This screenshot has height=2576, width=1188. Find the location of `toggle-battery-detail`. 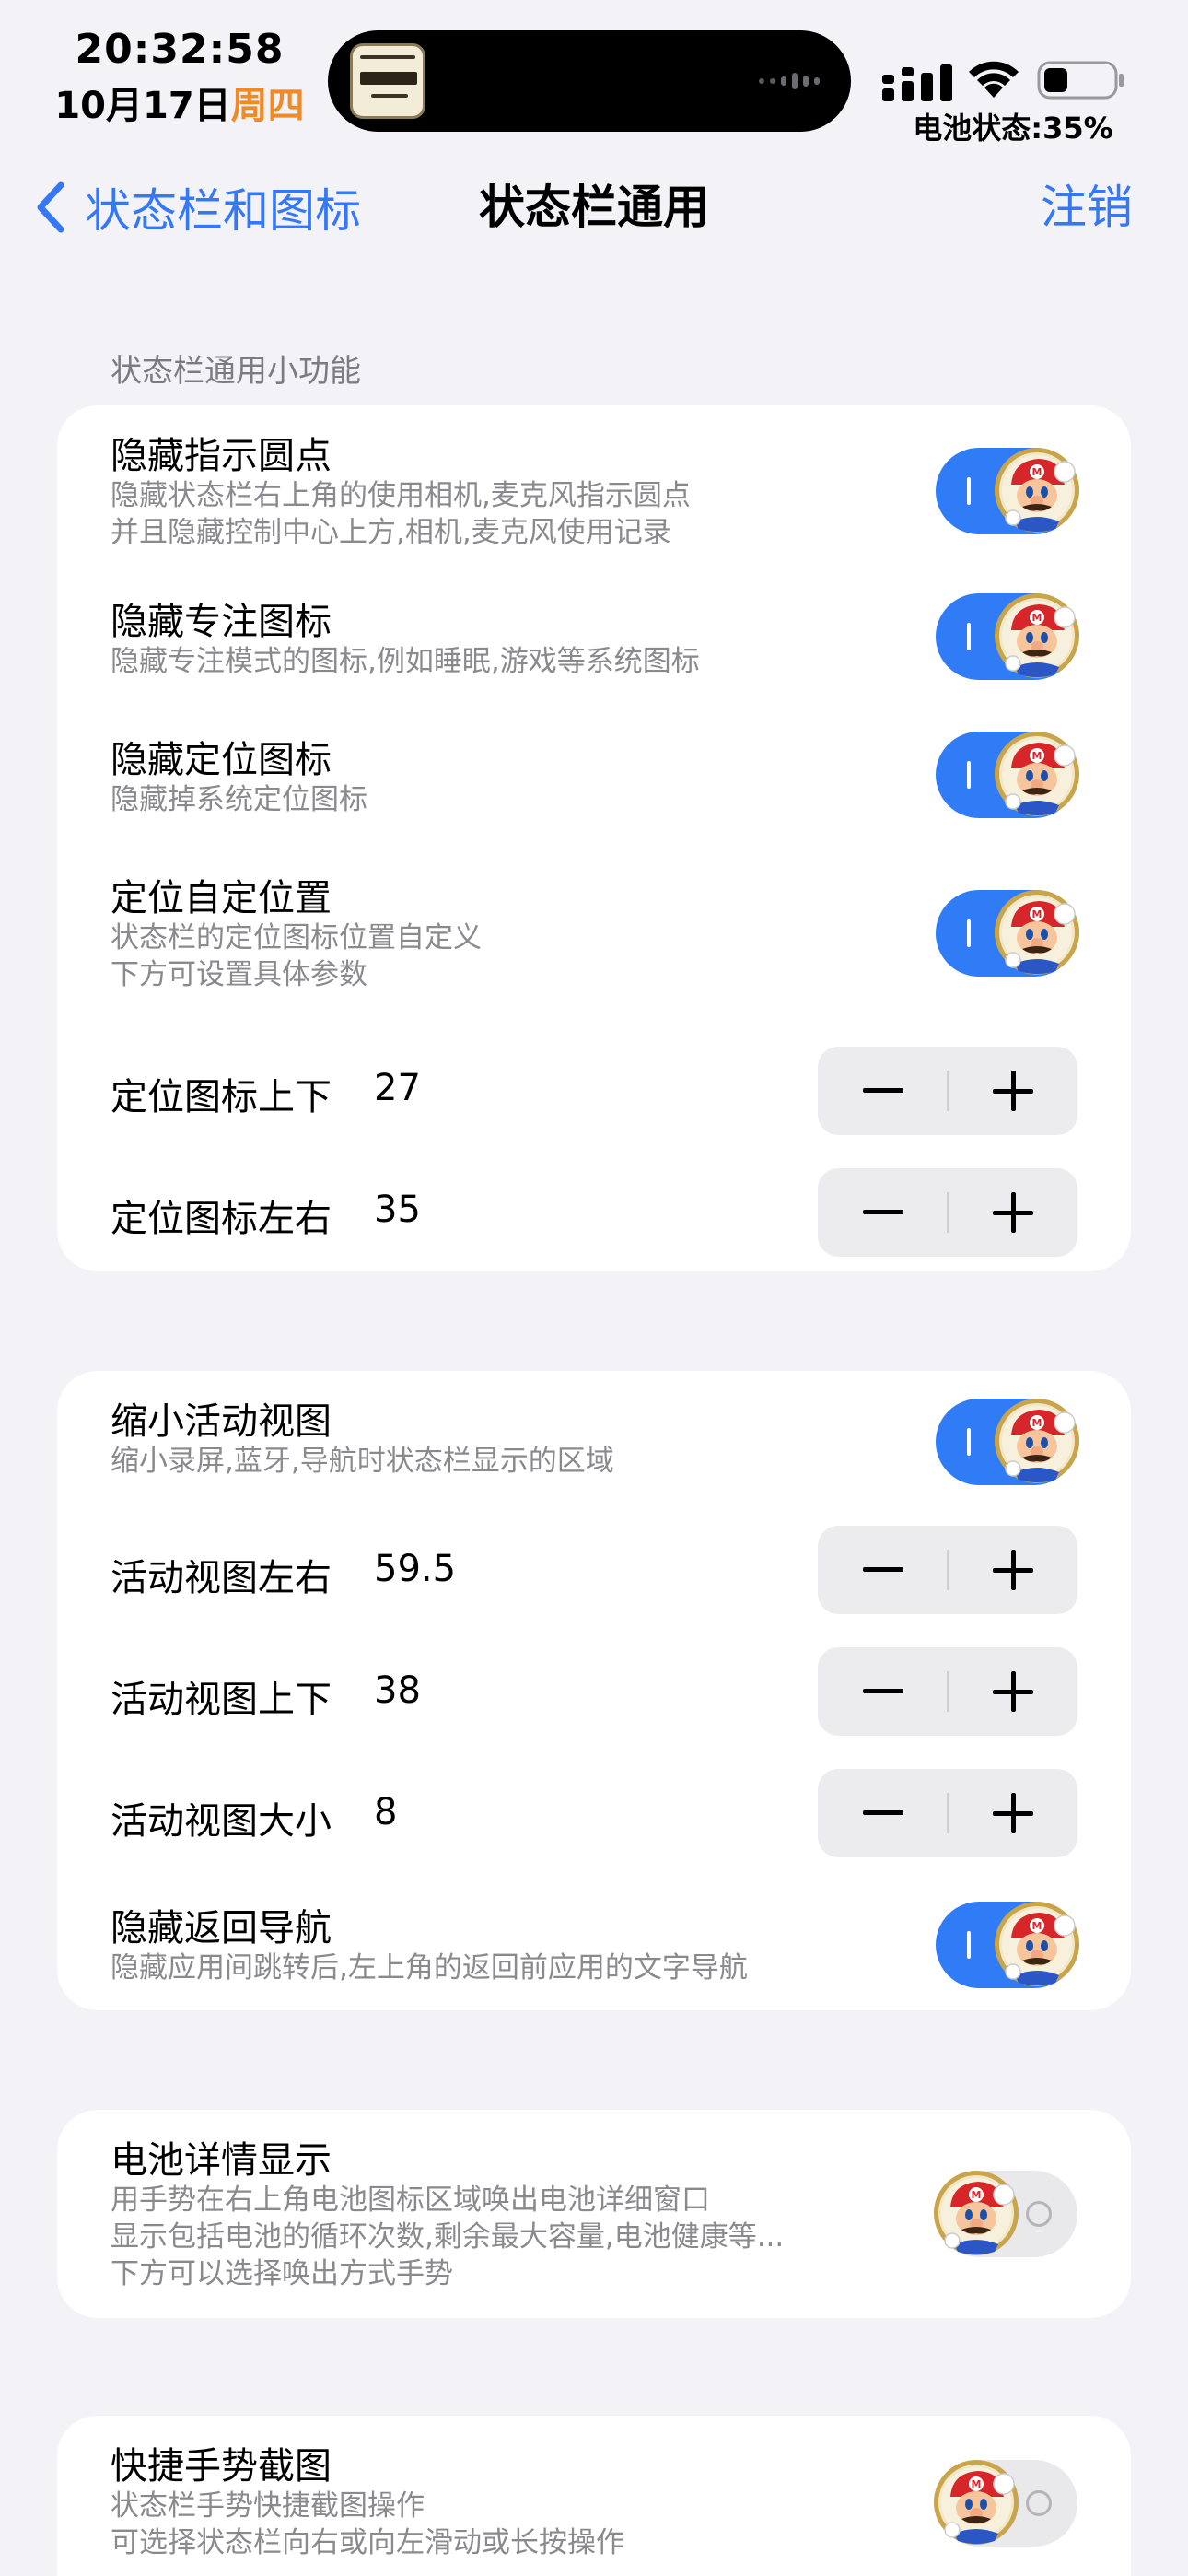

toggle-battery-detail is located at coordinates (1007, 2214).